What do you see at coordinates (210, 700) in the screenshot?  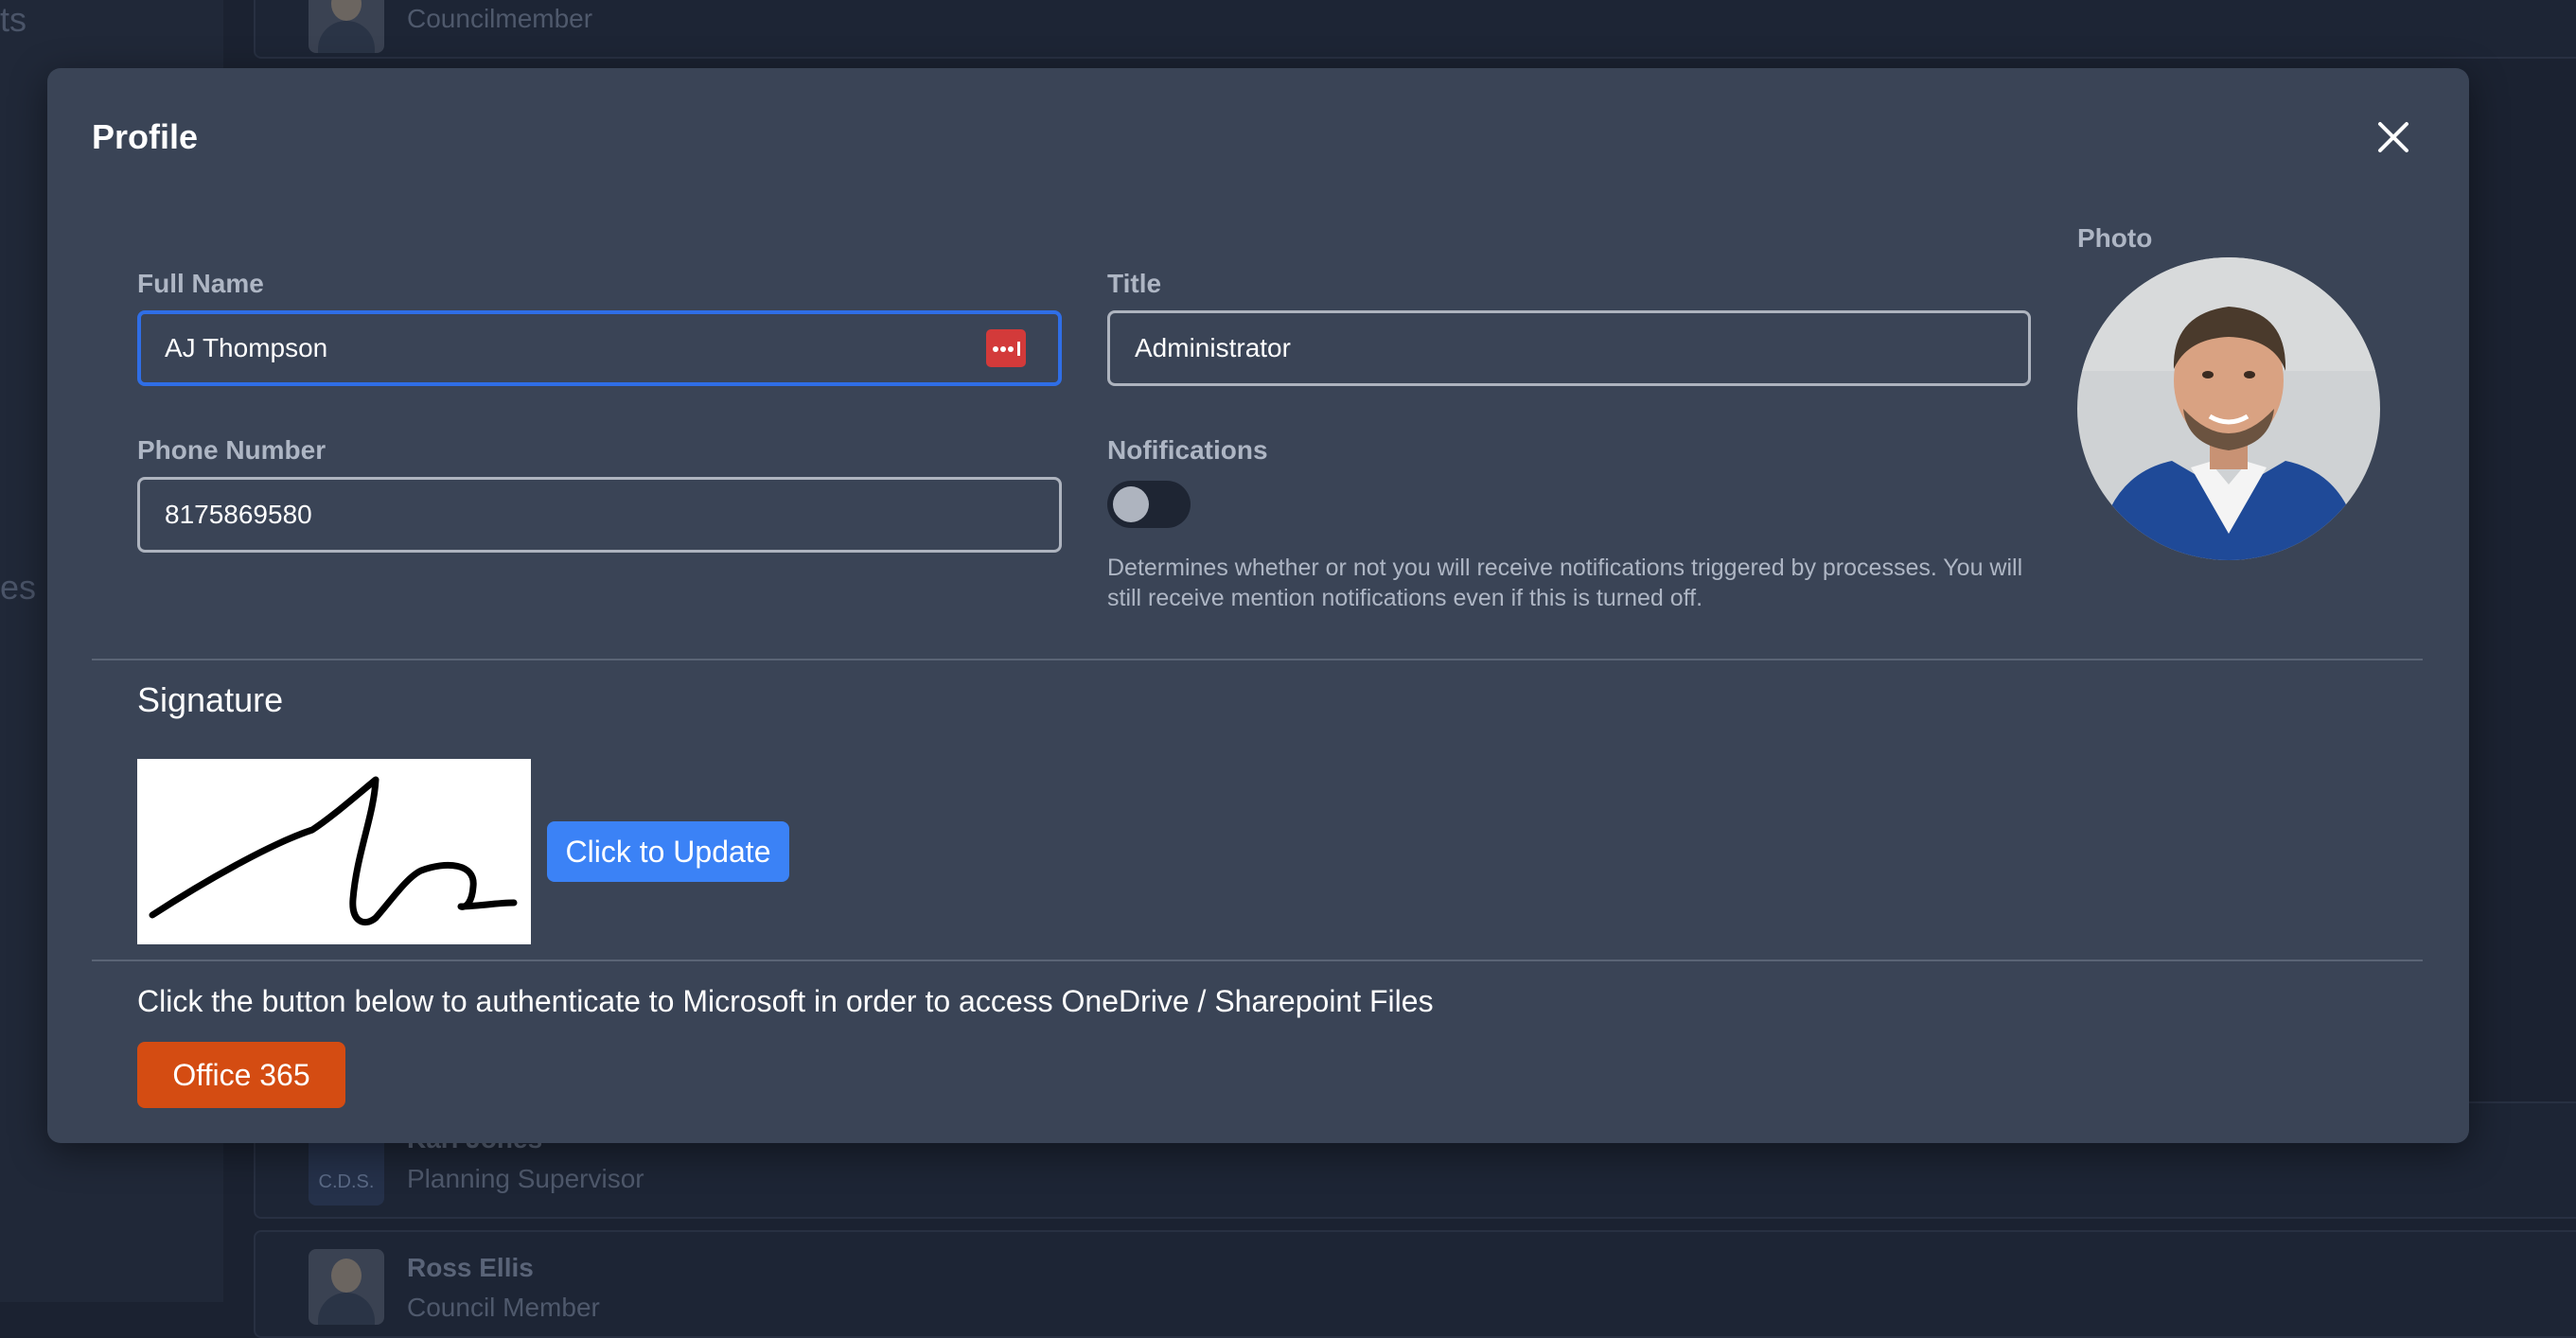 I see `signature-heading: Signature` at bounding box center [210, 700].